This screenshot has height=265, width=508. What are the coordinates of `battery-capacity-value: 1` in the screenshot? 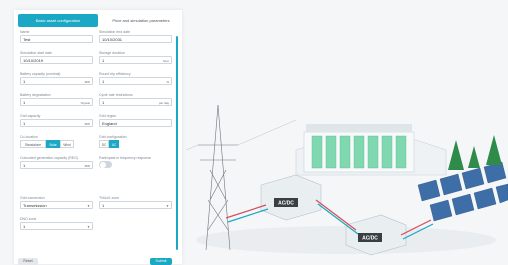 It's located at (24, 81).